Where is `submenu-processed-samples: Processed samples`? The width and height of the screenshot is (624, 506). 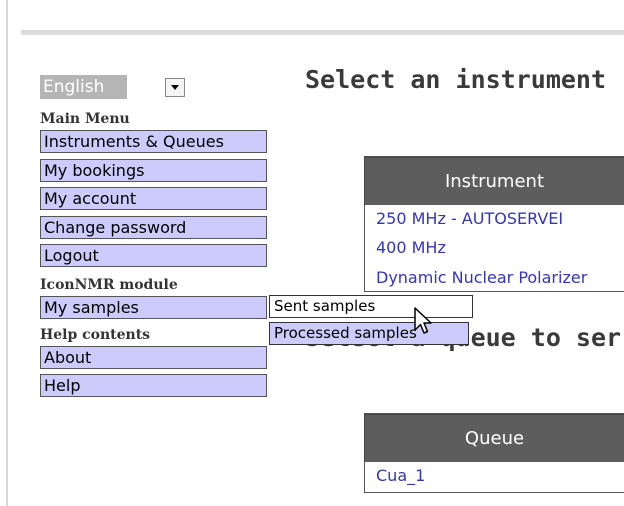
submenu-processed-samples: Processed samples is located at coordinates (369, 333).